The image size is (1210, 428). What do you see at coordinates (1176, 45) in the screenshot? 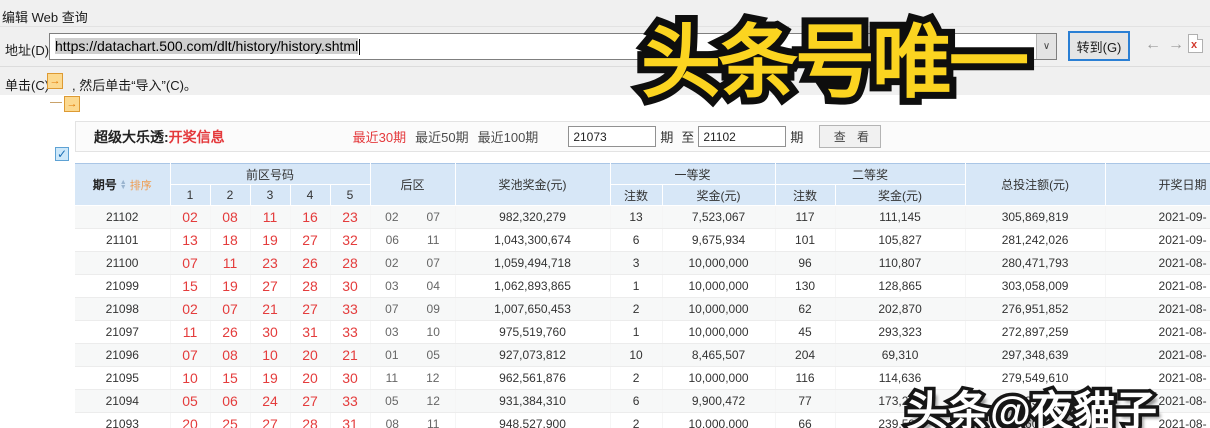
I see `forward-arrow-icon: →` at bounding box center [1176, 45].